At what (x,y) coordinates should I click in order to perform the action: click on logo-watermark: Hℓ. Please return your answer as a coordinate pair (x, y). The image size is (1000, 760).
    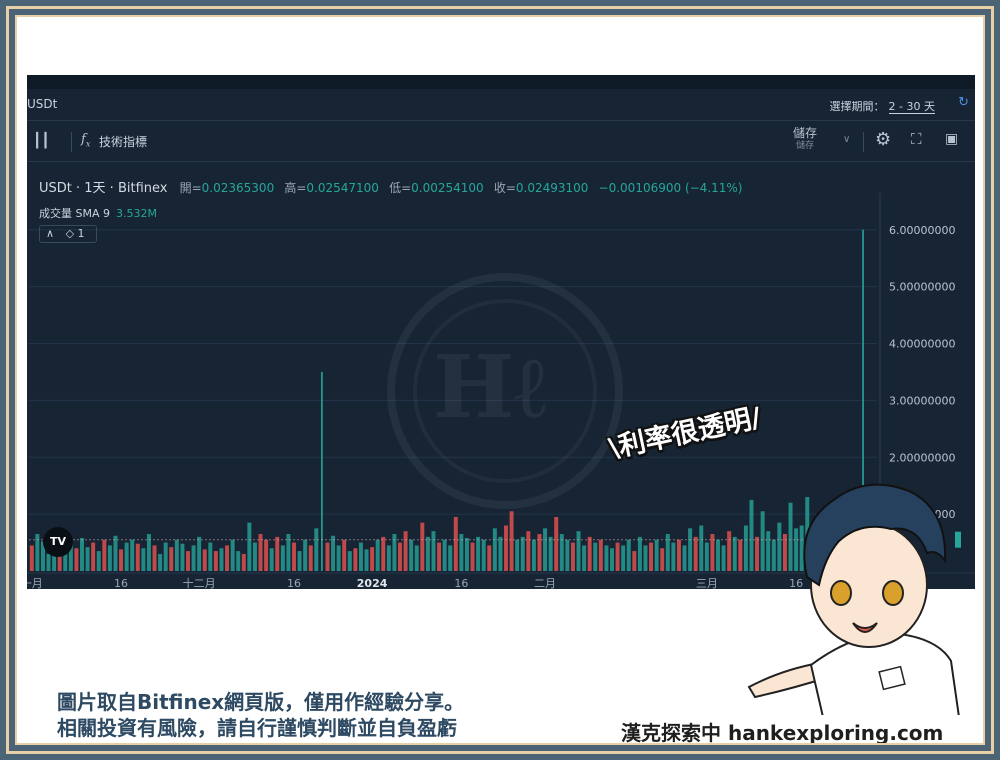
    Looking at the image, I should click on (505, 391).